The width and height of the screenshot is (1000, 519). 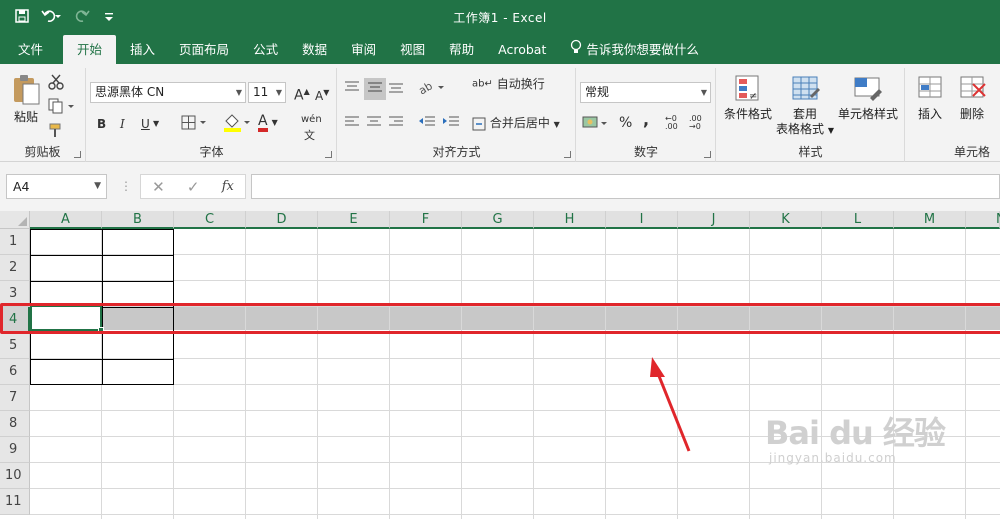 What do you see at coordinates (268, 122) in the screenshot?
I see `font-color-button: A ▼` at bounding box center [268, 122].